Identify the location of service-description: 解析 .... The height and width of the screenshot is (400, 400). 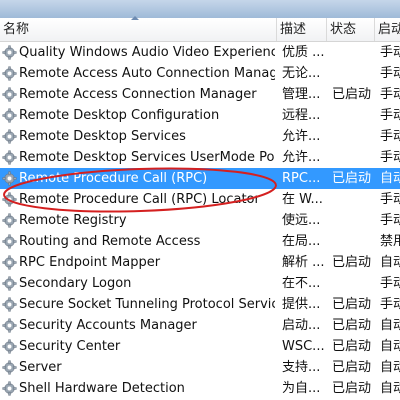
(303, 262).